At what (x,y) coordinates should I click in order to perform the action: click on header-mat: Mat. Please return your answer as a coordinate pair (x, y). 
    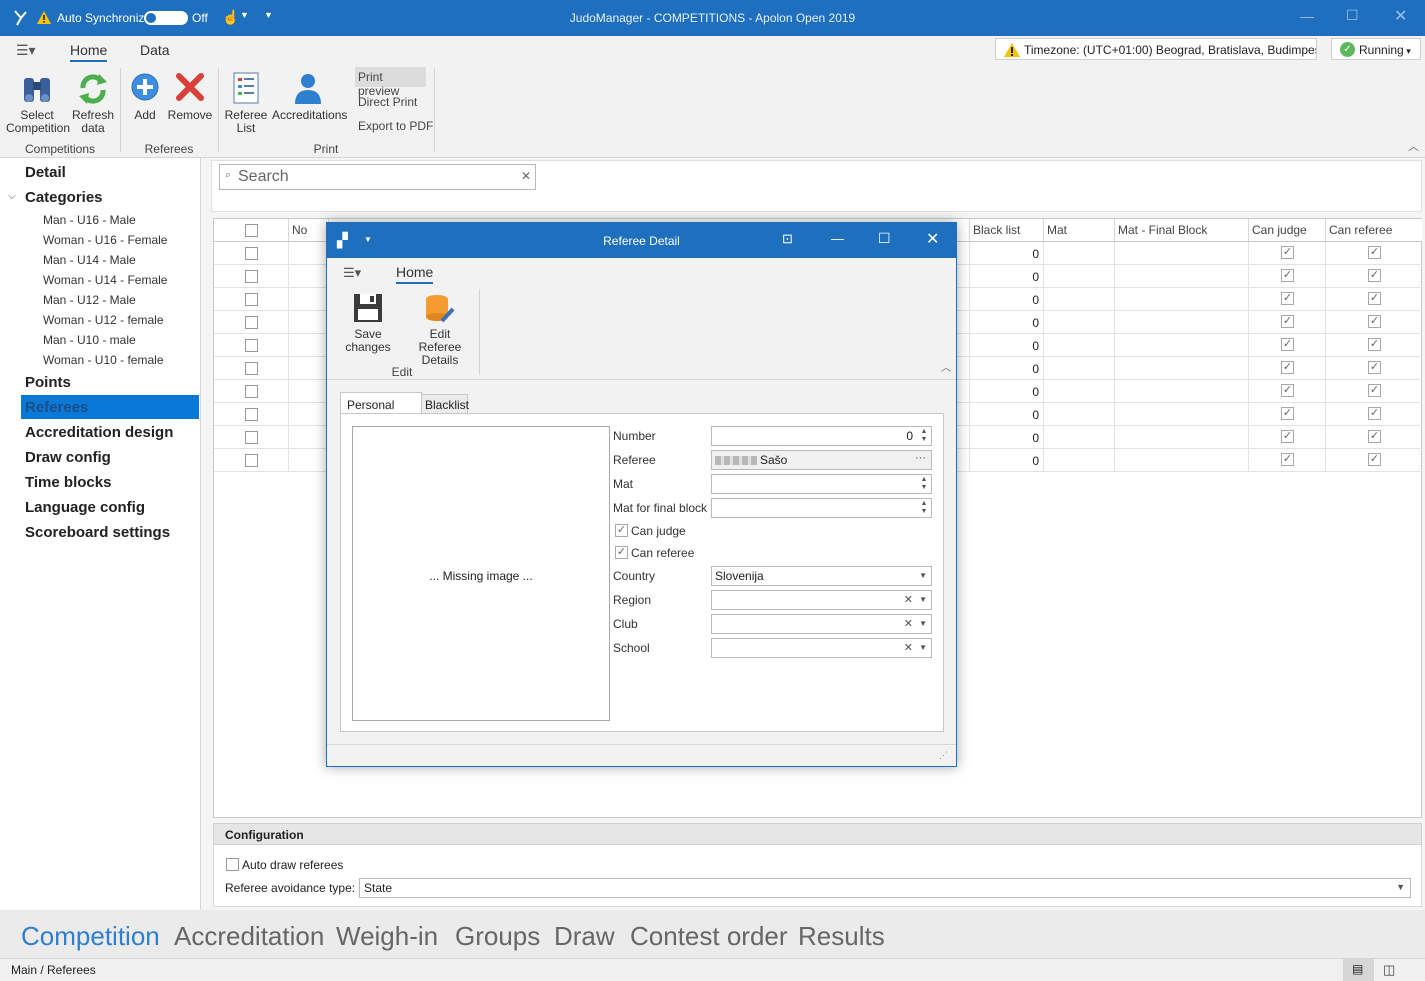
    Looking at the image, I should click on (1079, 230).